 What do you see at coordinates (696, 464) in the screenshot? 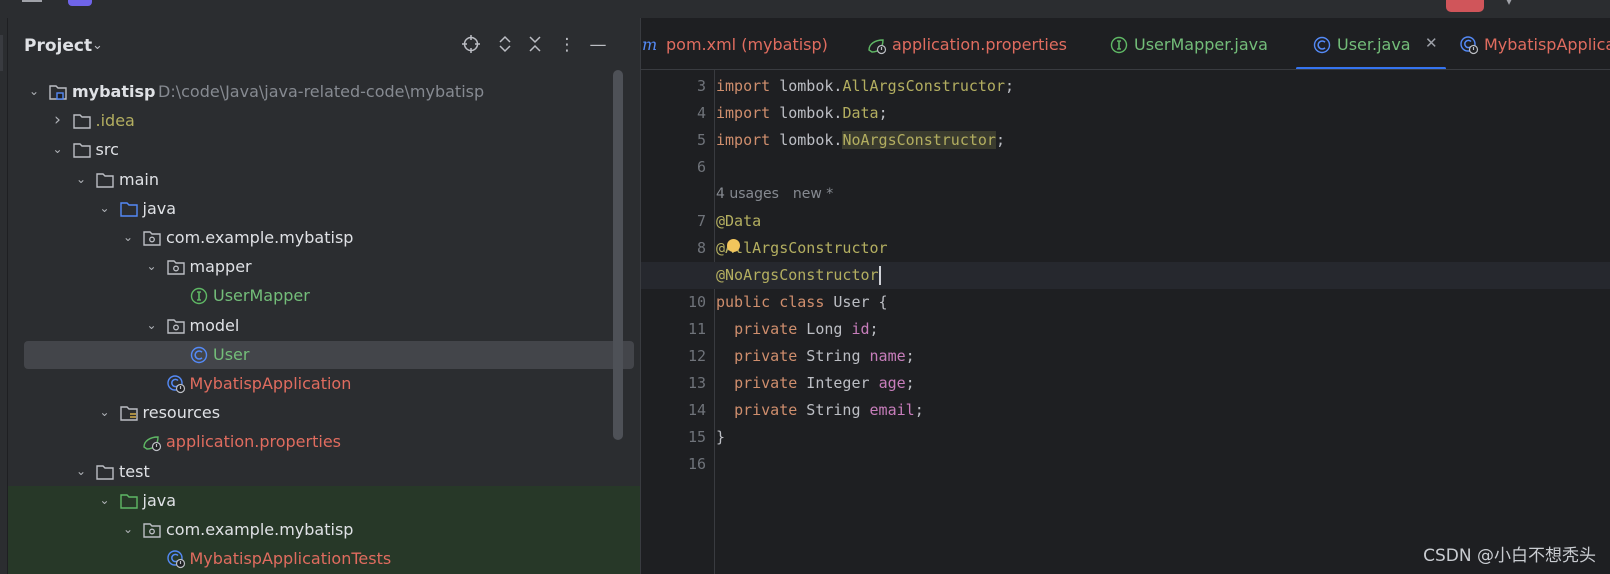
I see `line-number: 16` at bounding box center [696, 464].